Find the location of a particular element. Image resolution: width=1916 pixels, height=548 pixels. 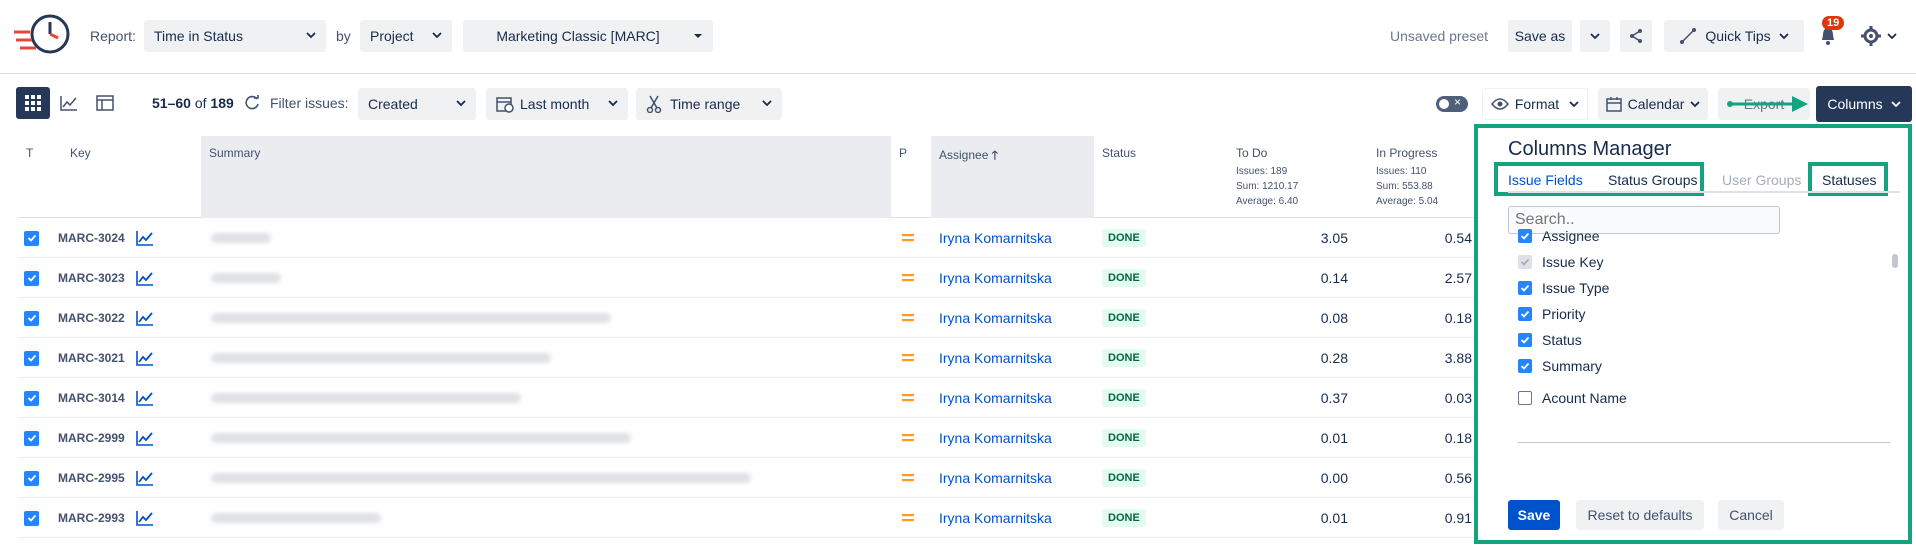

issue-key: MARC-2999 is located at coordinates (98, 438).